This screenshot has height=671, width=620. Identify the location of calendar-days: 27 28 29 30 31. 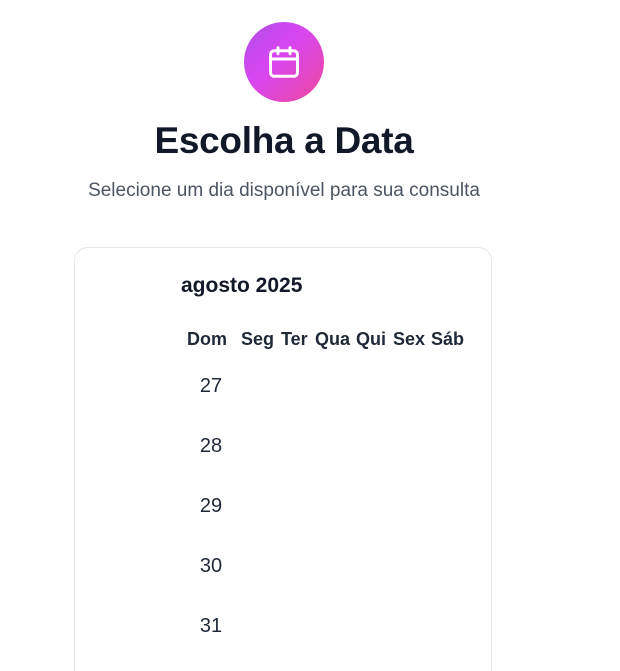
(212, 522).